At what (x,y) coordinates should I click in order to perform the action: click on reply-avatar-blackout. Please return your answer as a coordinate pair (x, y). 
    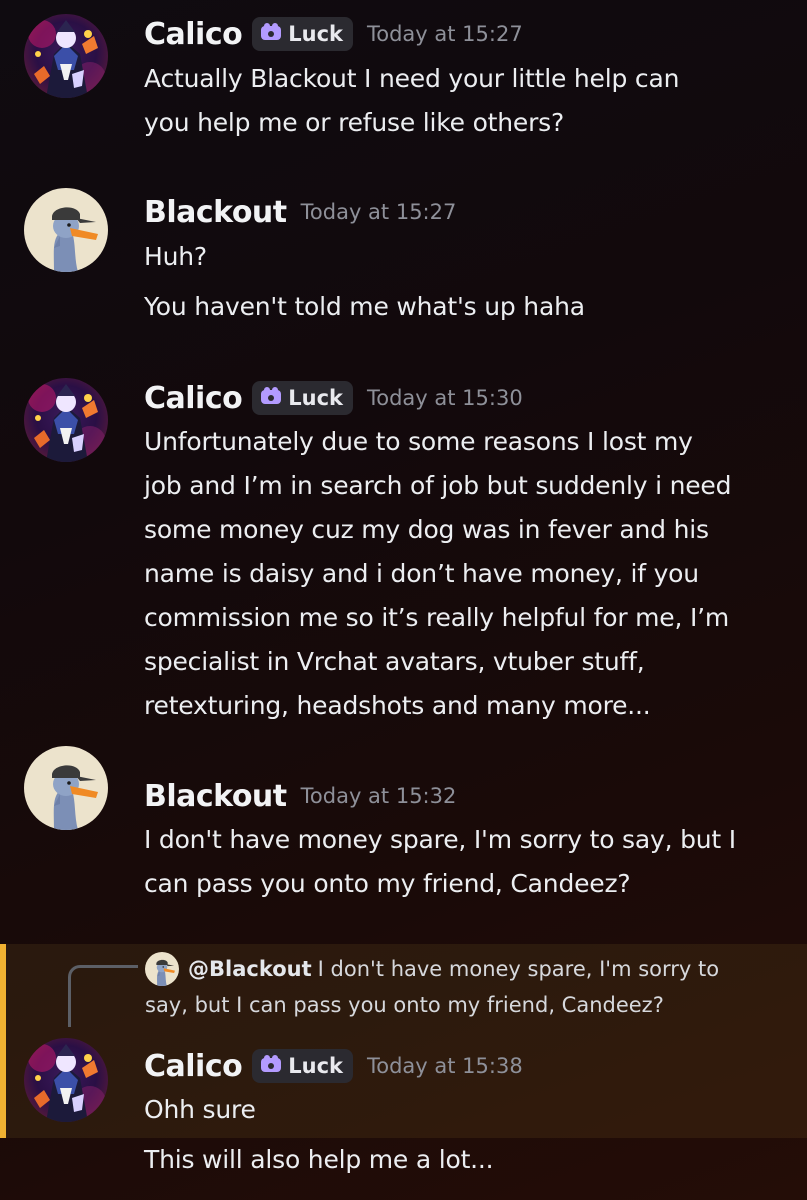
    Looking at the image, I should click on (162, 969).